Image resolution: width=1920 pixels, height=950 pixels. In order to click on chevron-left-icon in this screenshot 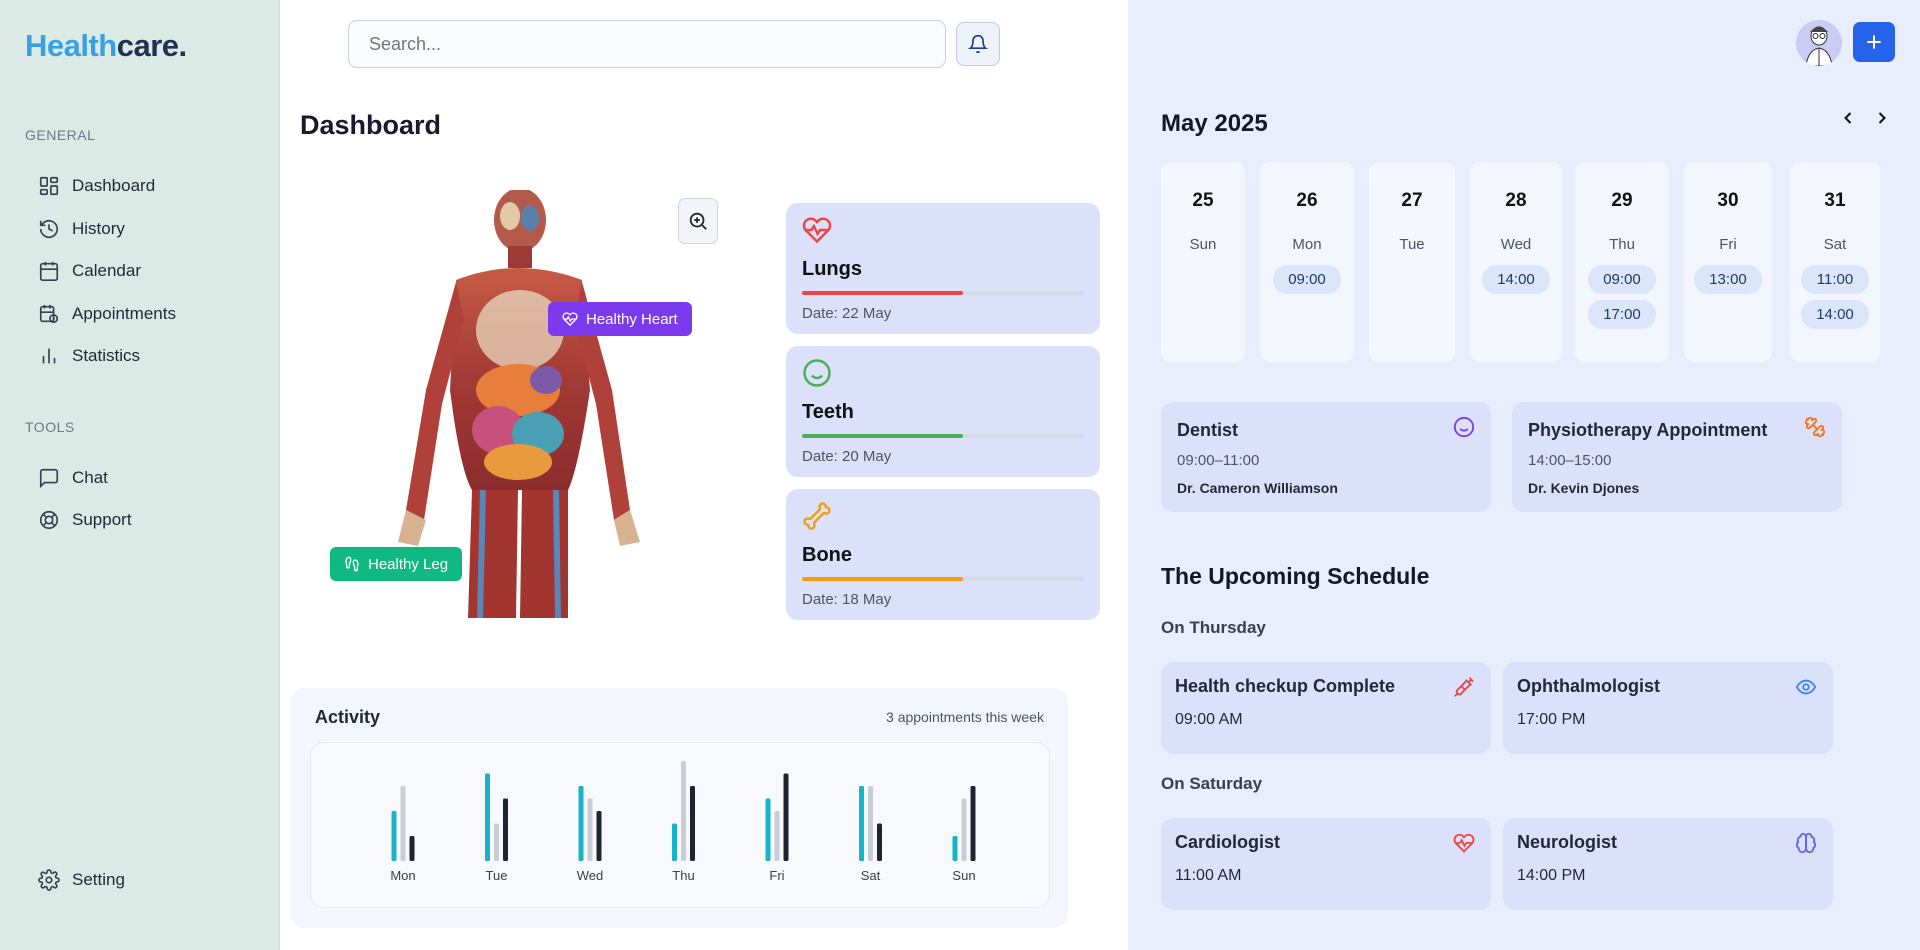, I will do `click(1848, 118)`.